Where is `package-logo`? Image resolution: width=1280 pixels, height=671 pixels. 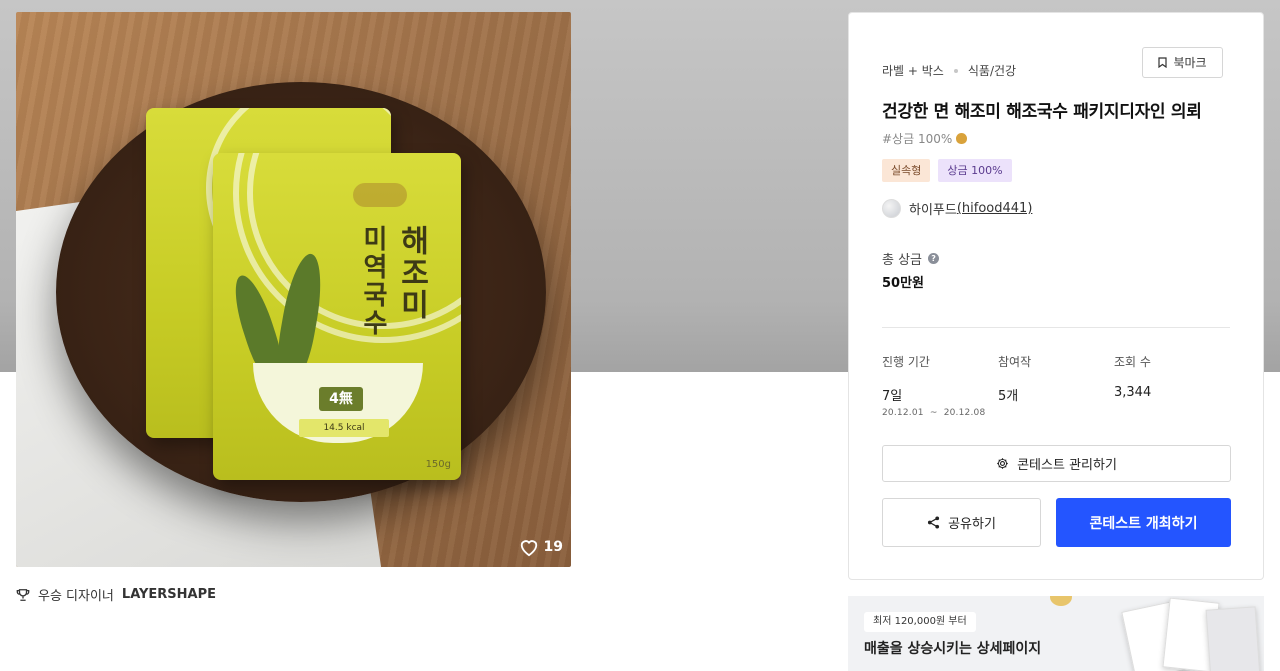 package-logo is located at coordinates (380, 195).